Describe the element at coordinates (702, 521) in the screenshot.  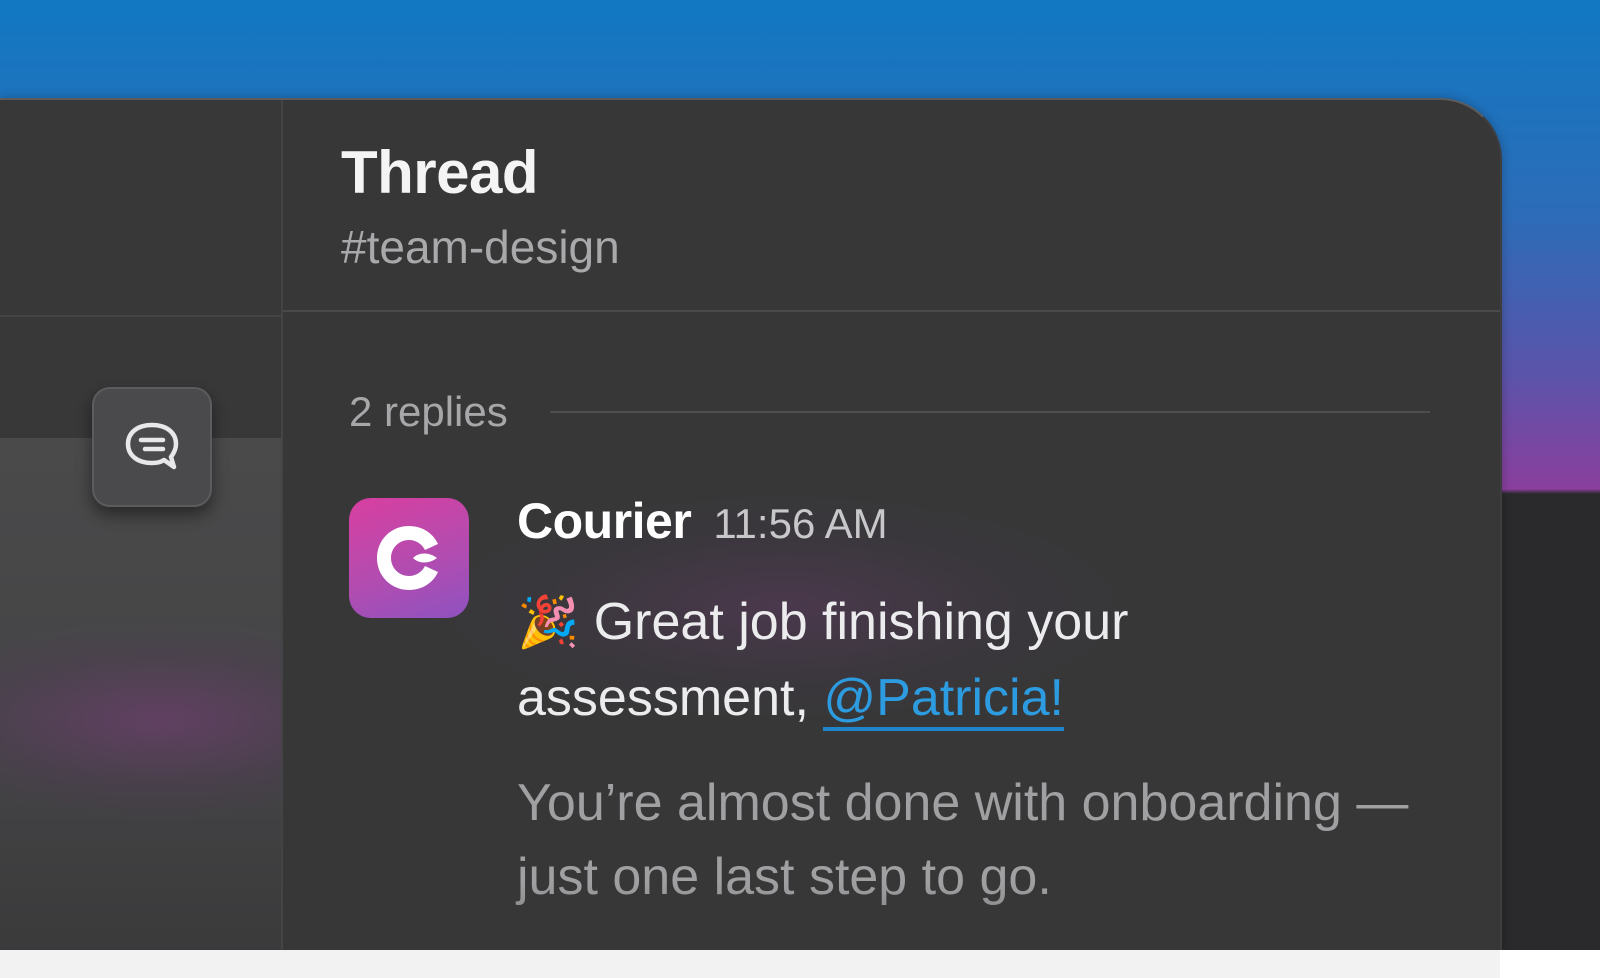
I see `message-header: Courier 11:56 AM` at that location.